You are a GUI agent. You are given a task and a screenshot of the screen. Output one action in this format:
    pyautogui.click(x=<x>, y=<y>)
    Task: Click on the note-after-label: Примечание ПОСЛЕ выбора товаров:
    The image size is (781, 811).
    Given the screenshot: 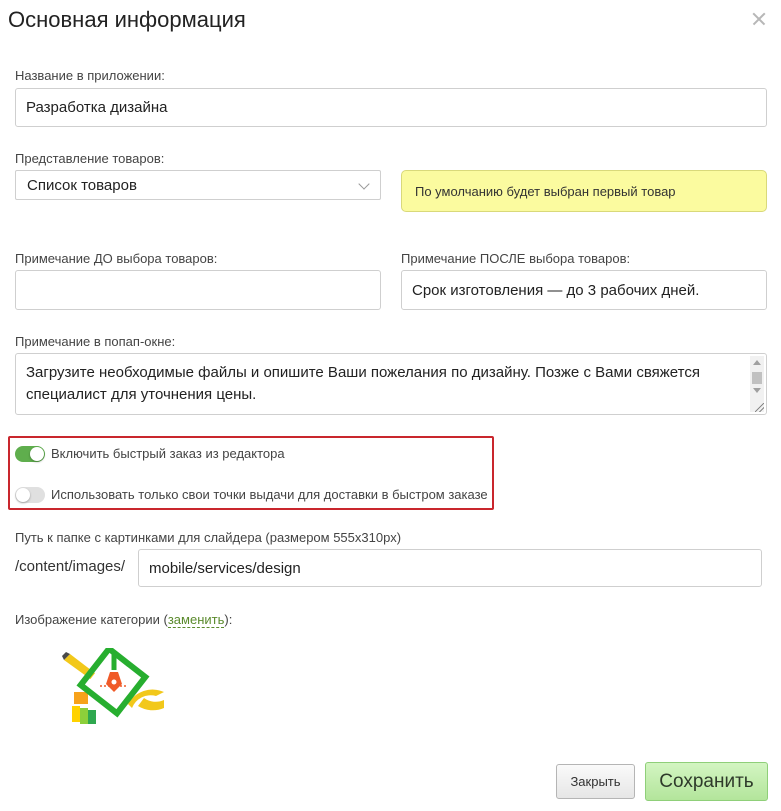 What is the action you would take?
    pyautogui.click(x=516, y=258)
    